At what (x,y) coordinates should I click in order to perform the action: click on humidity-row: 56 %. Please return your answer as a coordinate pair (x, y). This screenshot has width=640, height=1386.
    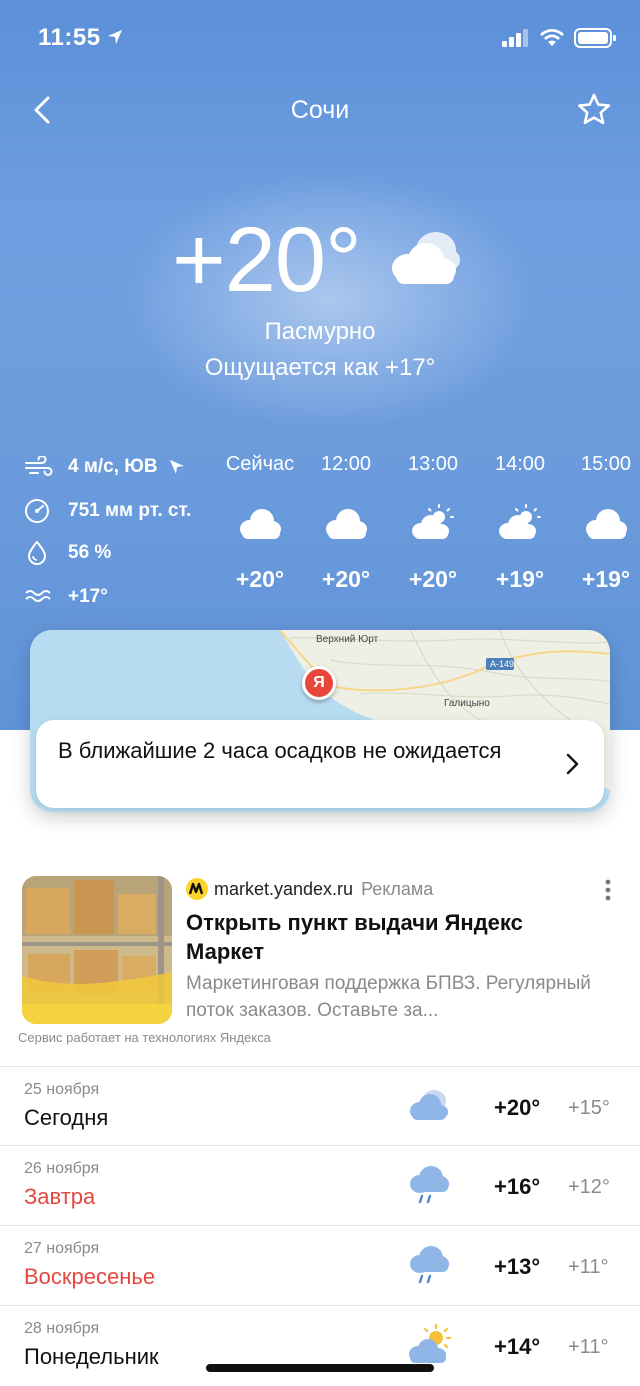
    Looking at the image, I should click on (67, 553).